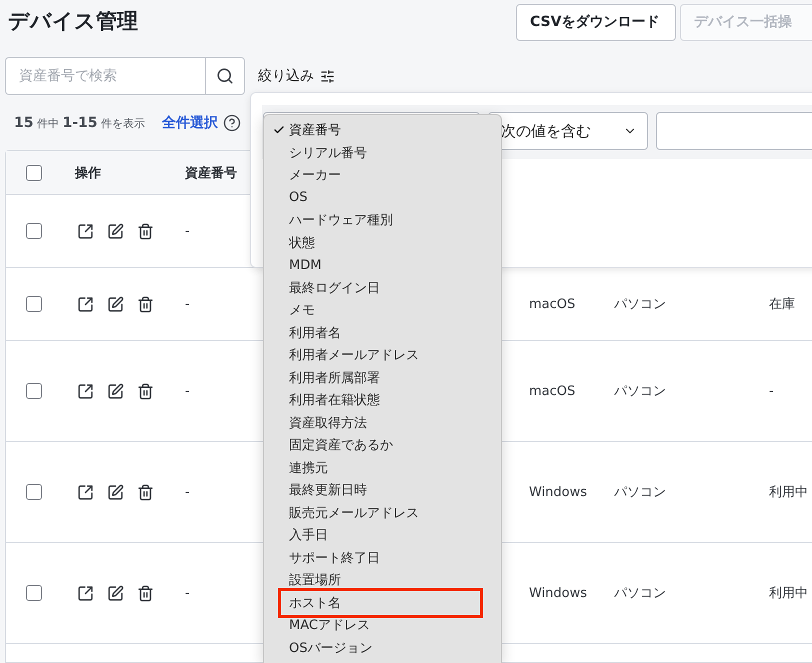 This screenshot has width=812, height=663. What do you see at coordinates (296, 76) in the screenshot?
I see `filter-toggle: 絞り込み` at bounding box center [296, 76].